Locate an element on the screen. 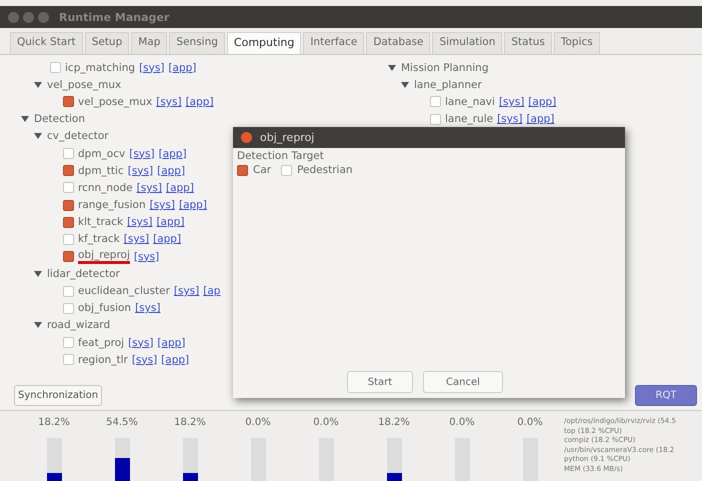 Image resolution: width=702 pixels, height=481 pixels. node-label: euclidean_cluster is located at coordinates (124, 291).